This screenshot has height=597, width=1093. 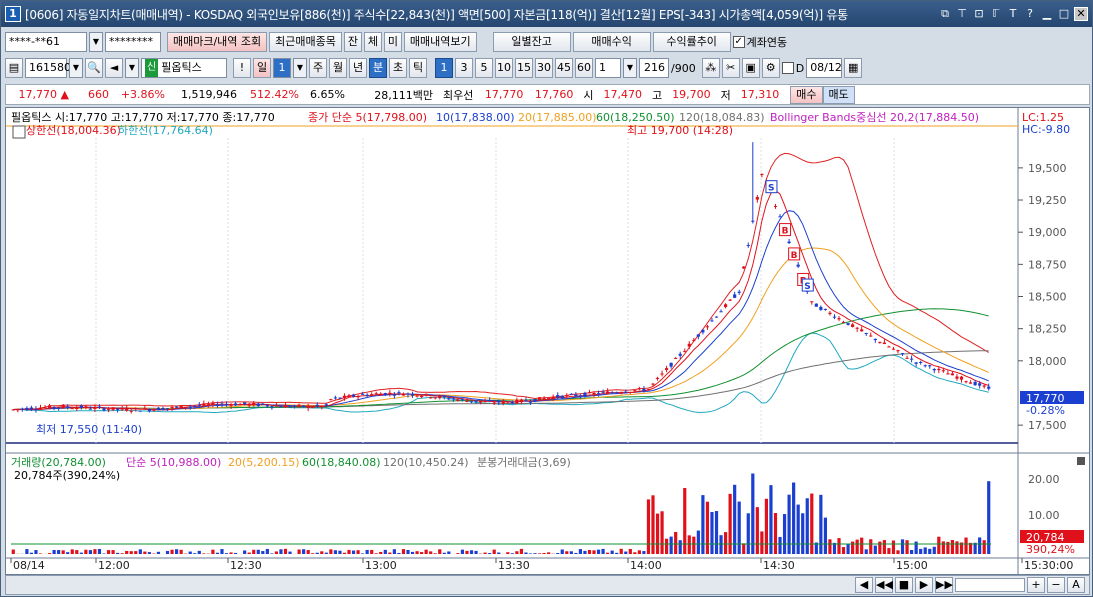 I want to click on recent-trade-items-button: 최근매매종목, so click(x=305, y=42).